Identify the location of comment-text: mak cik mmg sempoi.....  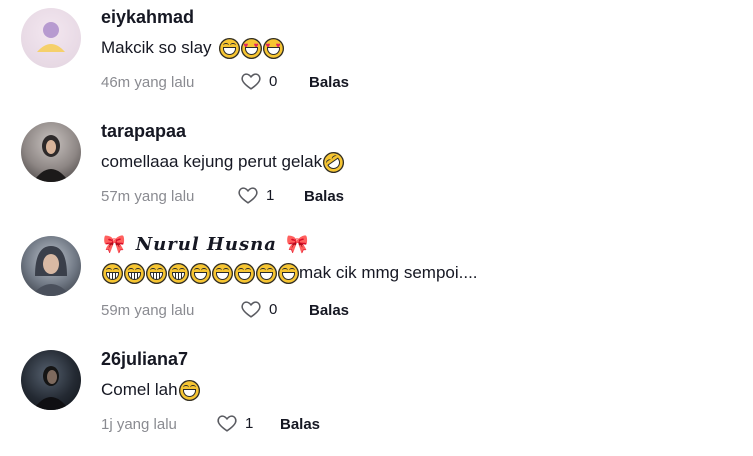
(417, 273).